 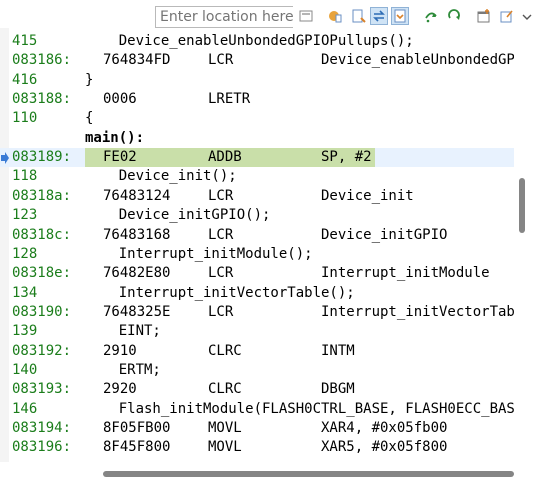 I want to click on line-address: 083194:, so click(x=42, y=428).